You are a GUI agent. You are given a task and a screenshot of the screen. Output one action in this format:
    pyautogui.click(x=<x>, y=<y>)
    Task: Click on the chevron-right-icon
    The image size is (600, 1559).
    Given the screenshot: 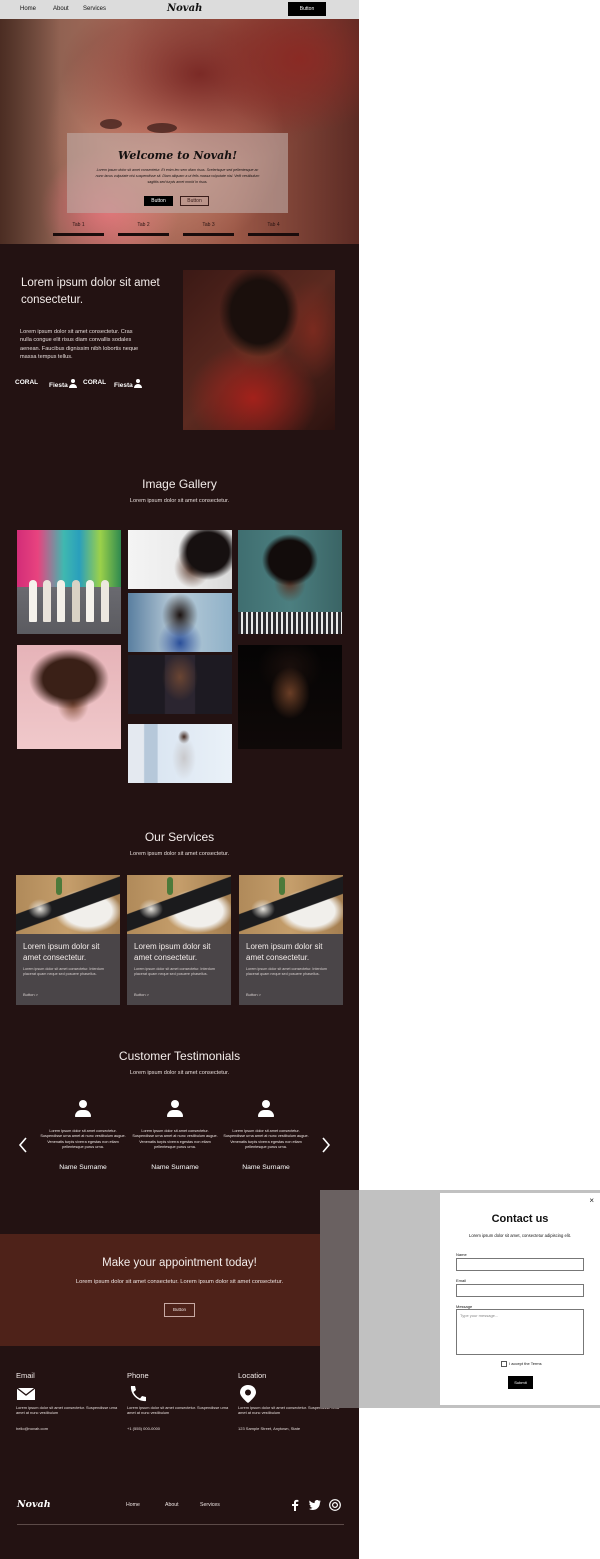 What is the action you would take?
    pyautogui.click(x=326, y=1145)
    